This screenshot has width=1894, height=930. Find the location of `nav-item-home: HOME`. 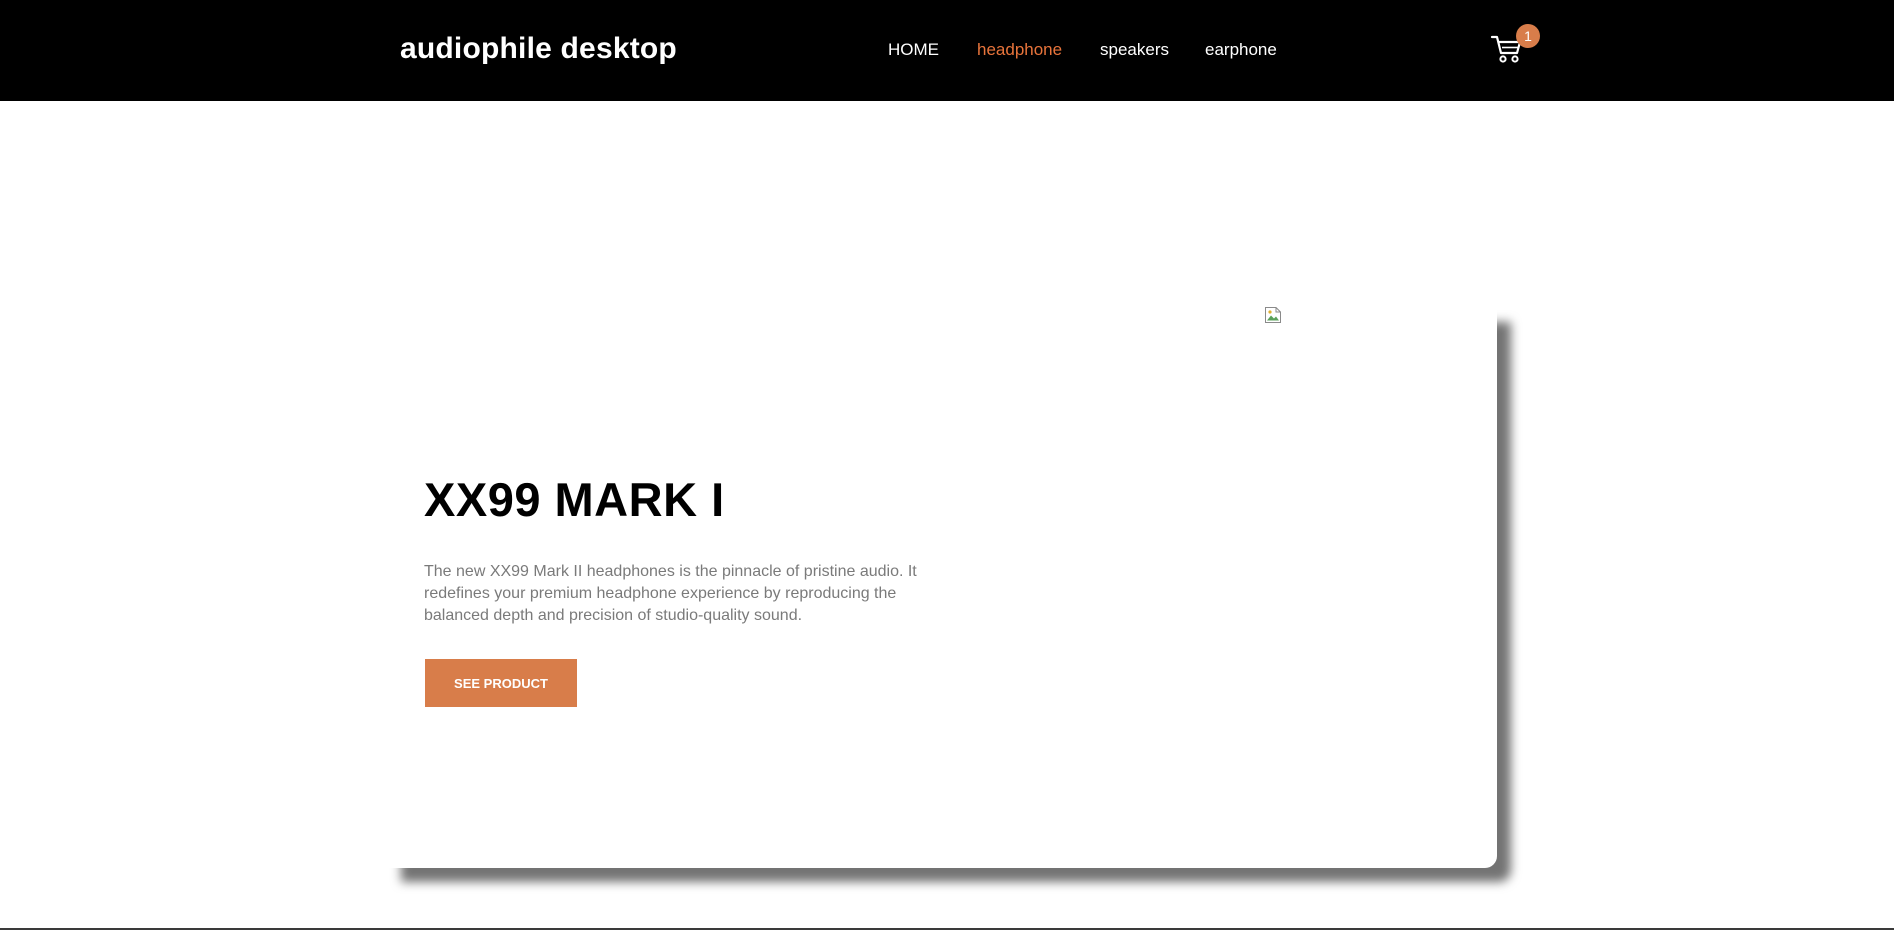

nav-item-home: HOME is located at coordinates (913, 50).